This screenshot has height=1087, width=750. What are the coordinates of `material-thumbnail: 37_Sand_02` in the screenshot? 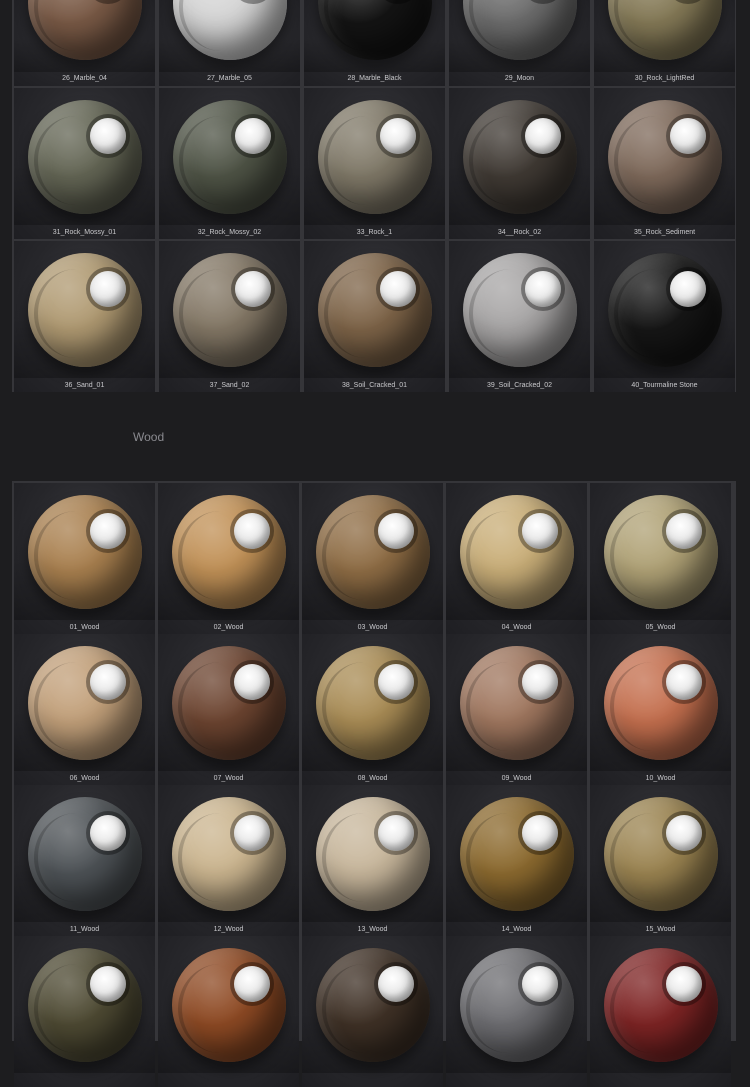 It's located at (229, 316).